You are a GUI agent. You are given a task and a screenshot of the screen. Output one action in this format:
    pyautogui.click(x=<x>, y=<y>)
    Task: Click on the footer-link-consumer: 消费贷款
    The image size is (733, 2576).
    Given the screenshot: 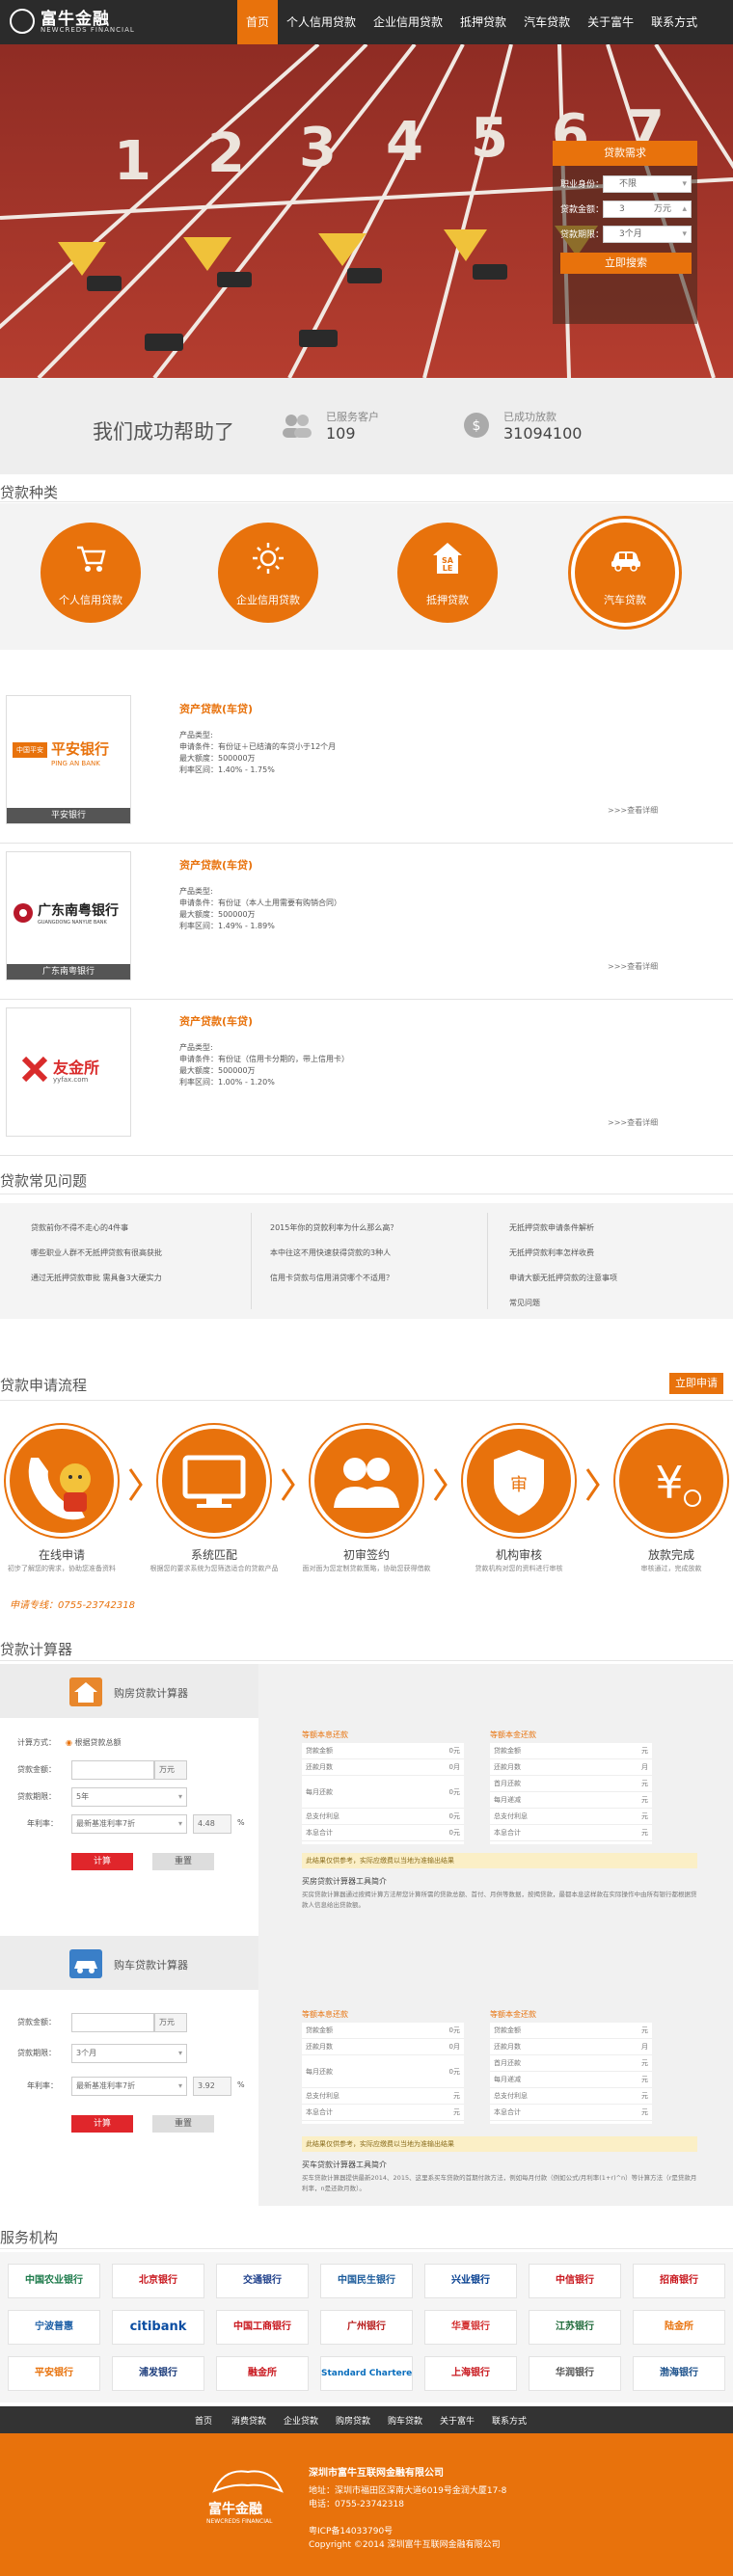 What is the action you would take?
    pyautogui.click(x=248, y=2421)
    